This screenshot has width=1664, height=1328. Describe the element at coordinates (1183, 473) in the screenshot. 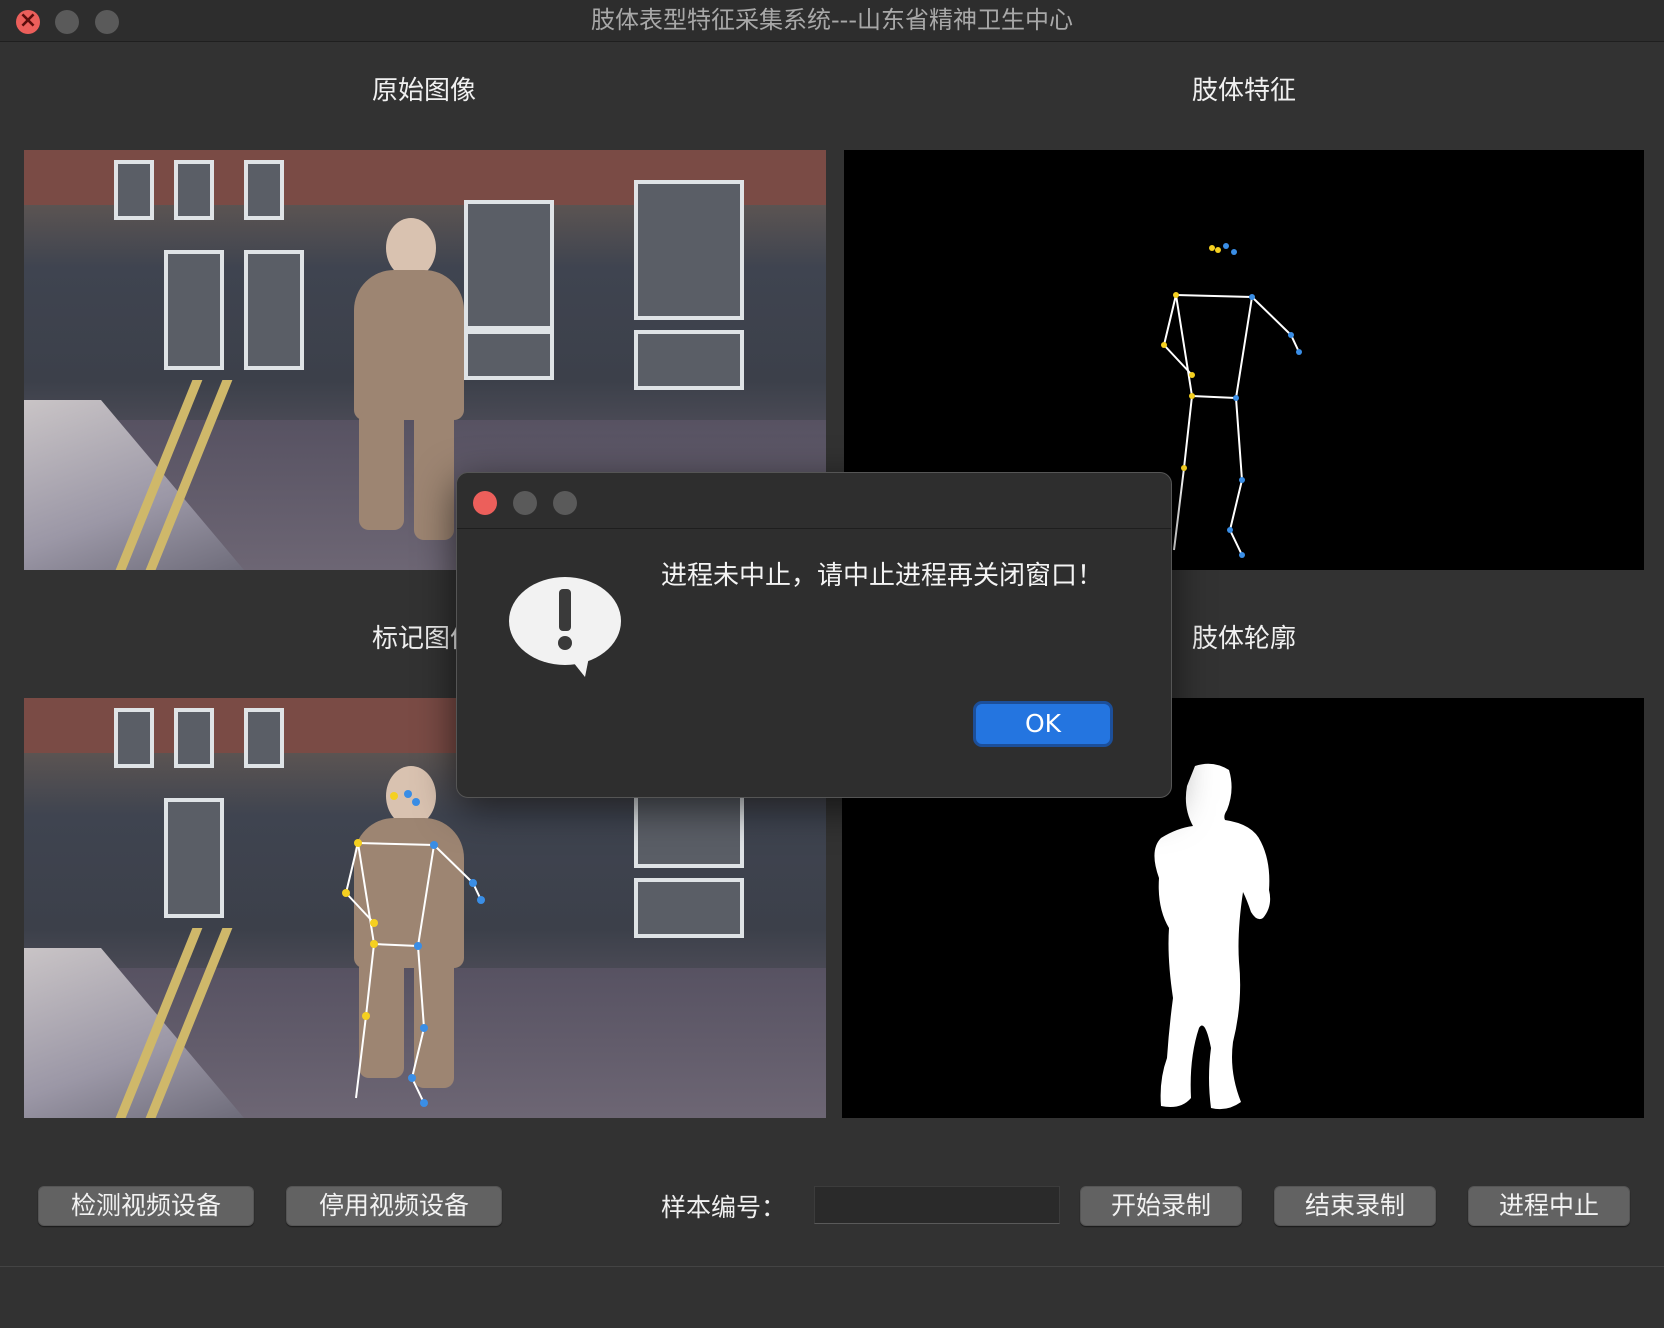

I see `skeleton-left-leg` at that location.